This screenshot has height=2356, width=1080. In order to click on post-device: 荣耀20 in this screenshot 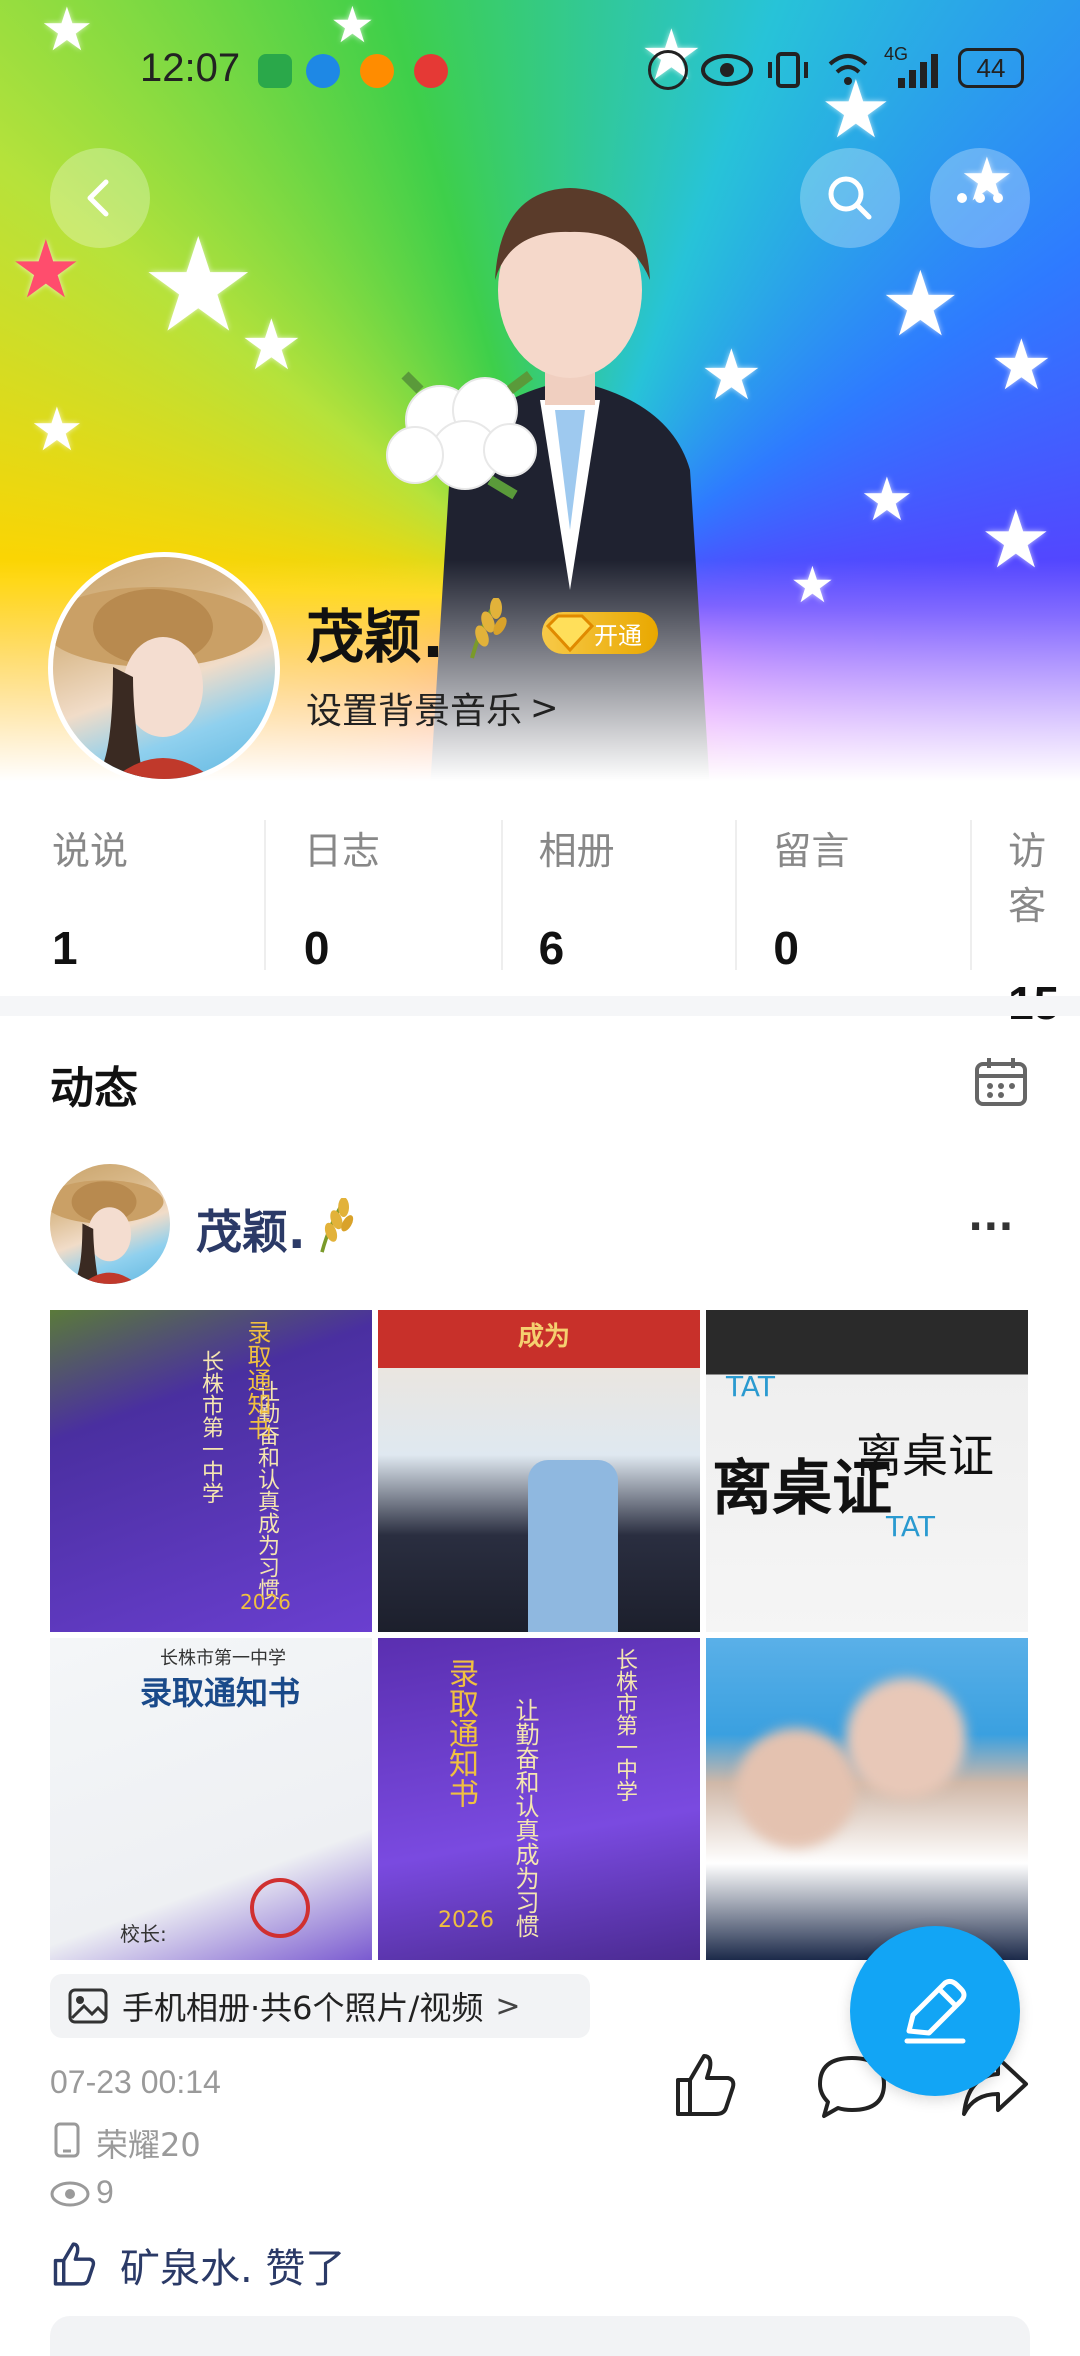, I will do `click(148, 2145)`.